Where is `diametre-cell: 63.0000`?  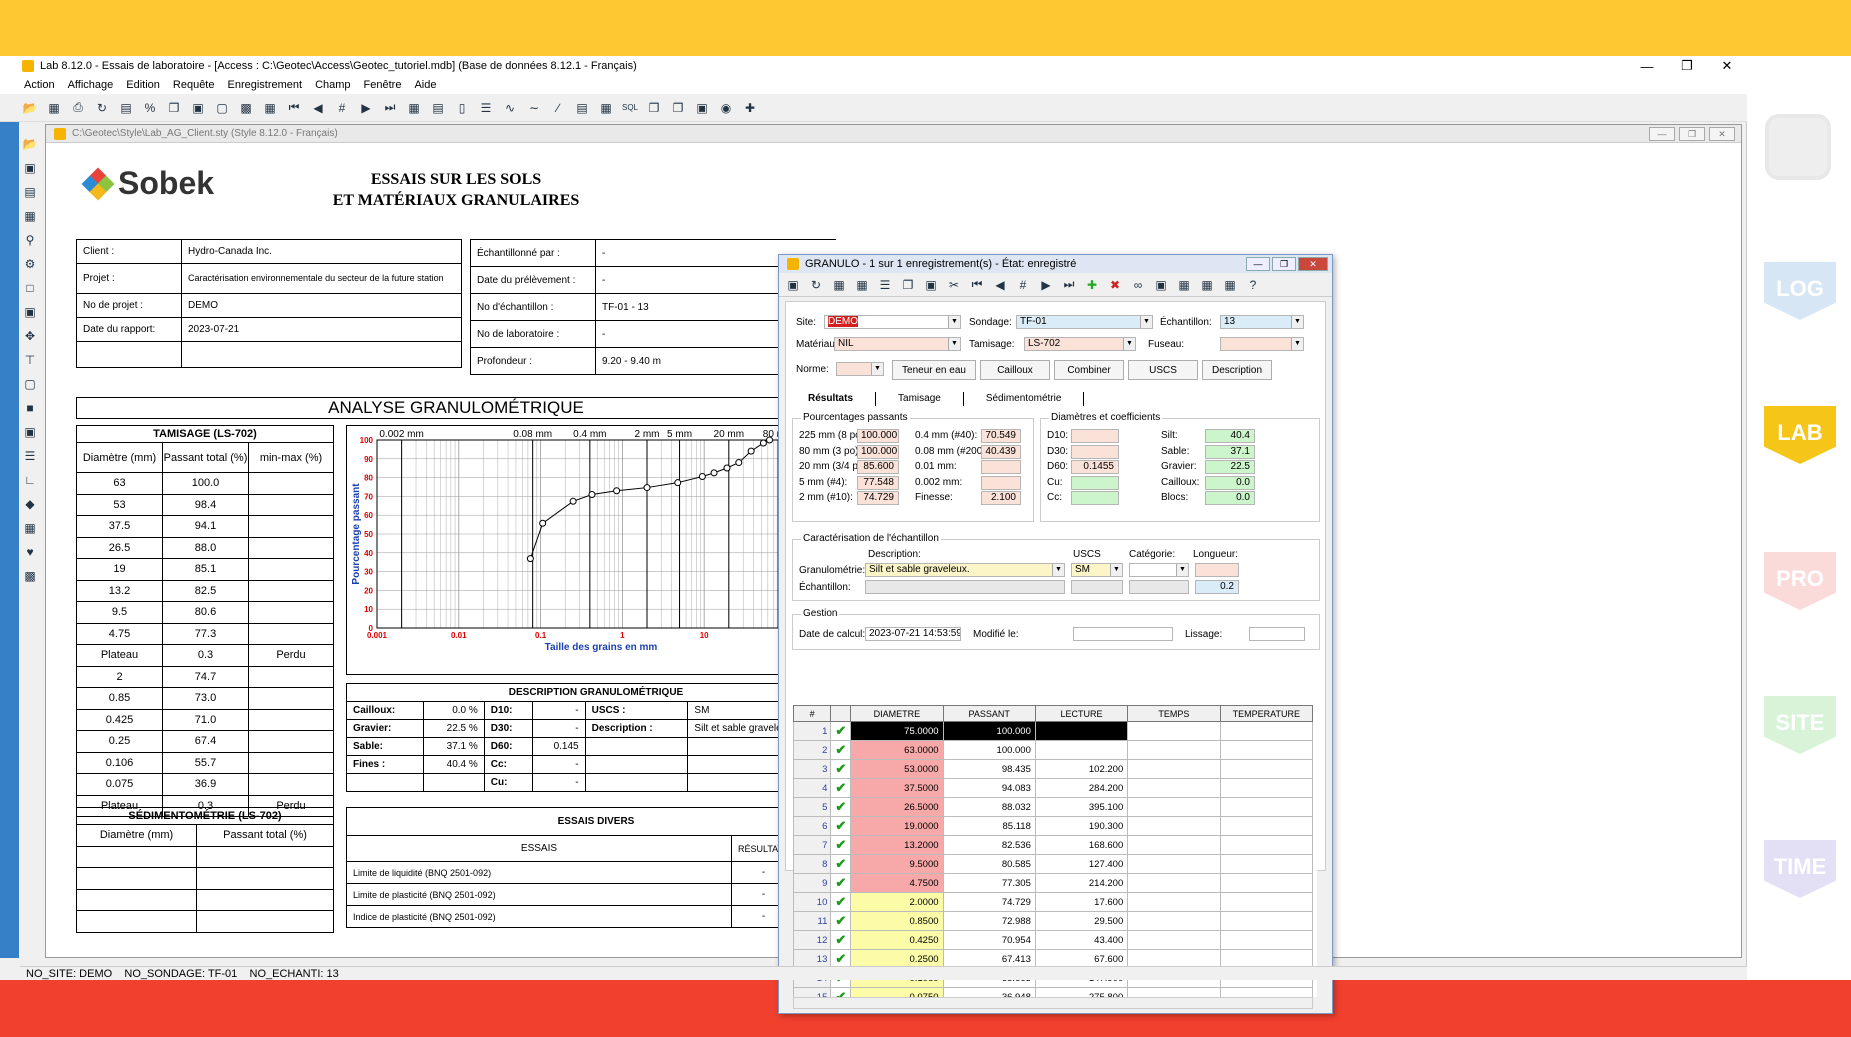
diametre-cell: 63.0000 is located at coordinates (897, 750).